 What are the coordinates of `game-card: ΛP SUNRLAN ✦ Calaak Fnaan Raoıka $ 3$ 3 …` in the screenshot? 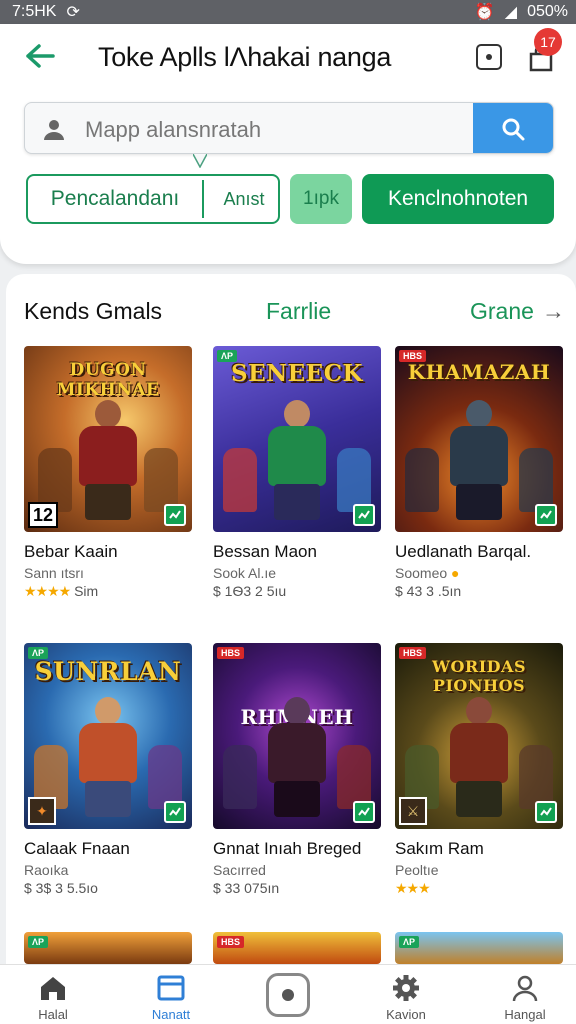 It's located at (109, 769).